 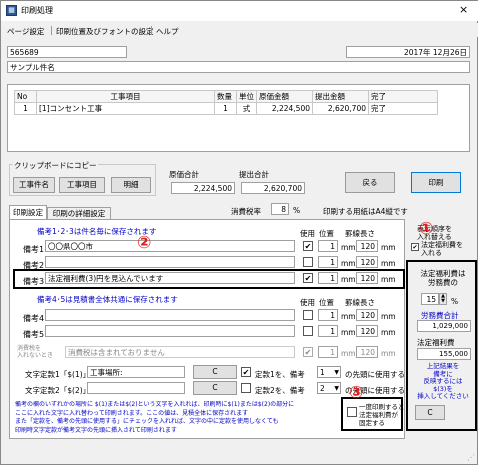 I want to click on date-field: 2017年 12月26日, so click(x=408, y=52).